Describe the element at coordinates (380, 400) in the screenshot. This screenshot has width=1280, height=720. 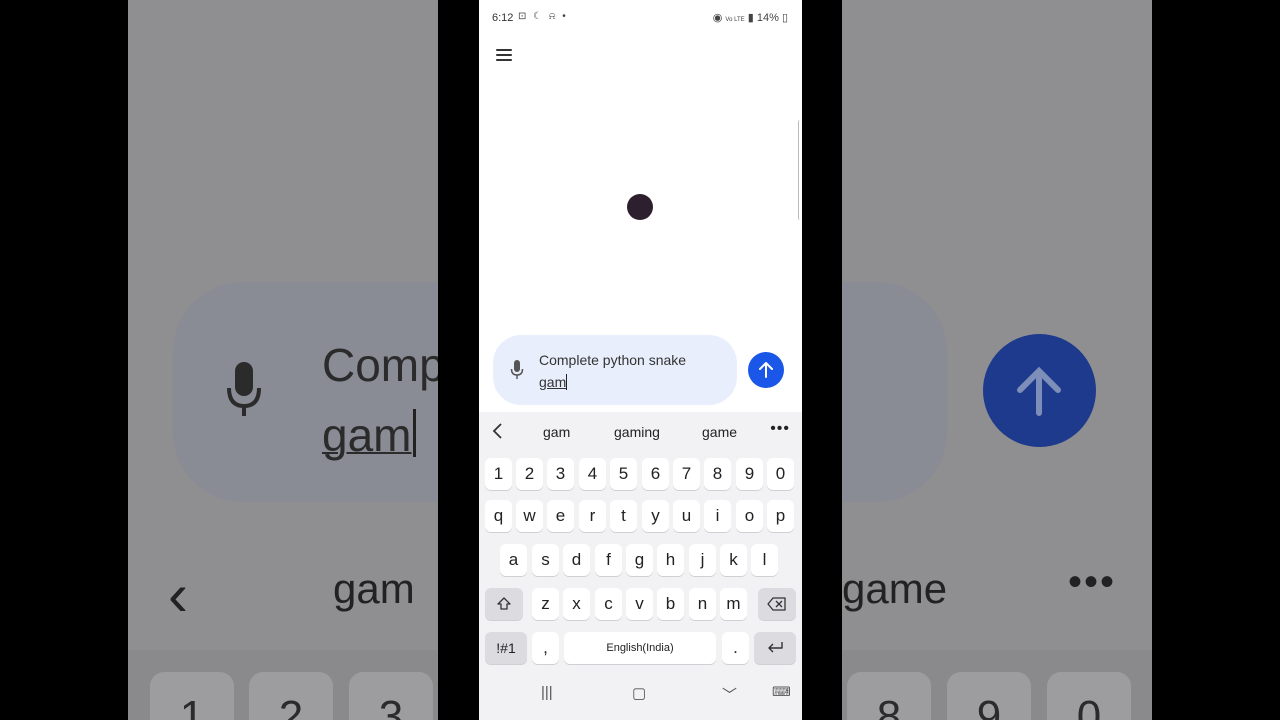
I see `background-message-text: Comp gam` at that location.